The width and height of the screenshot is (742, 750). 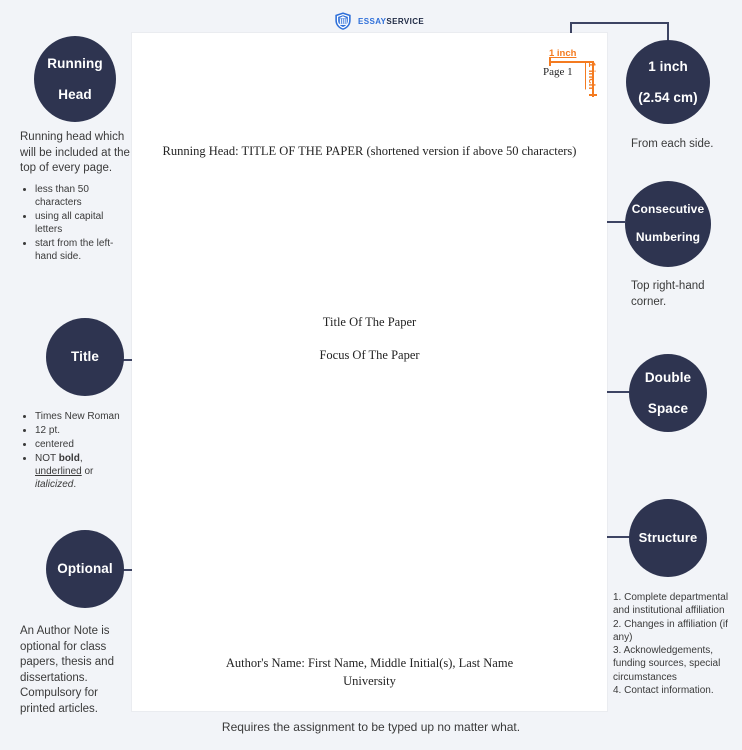 What do you see at coordinates (563, 53) in the screenshot?
I see `margin-label-top: 1 inch` at bounding box center [563, 53].